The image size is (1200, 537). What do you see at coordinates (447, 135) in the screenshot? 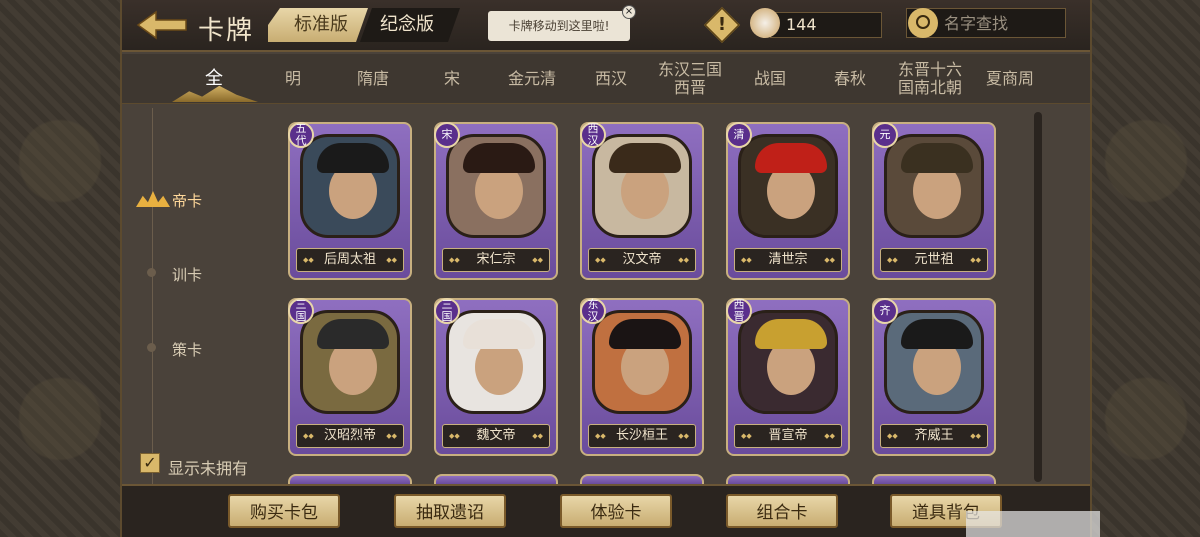
I see `dynasty-badge: 宋` at bounding box center [447, 135].